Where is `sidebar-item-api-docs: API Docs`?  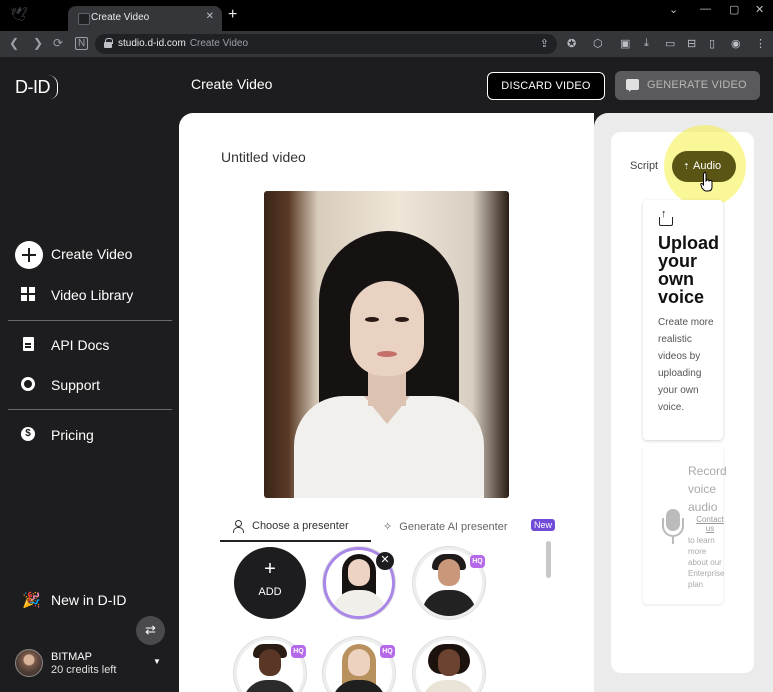
sidebar-item-api-docs: API Docs is located at coordinates (95, 345).